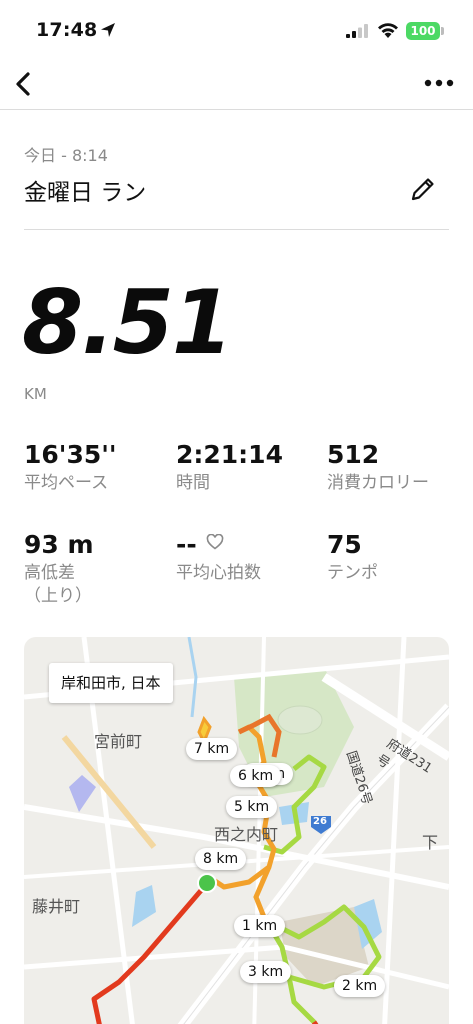 The image size is (473, 1024). What do you see at coordinates (266, 972) in the screenshot?
I see `km-marker-3: 3 km` at bounding box center [266, 972].